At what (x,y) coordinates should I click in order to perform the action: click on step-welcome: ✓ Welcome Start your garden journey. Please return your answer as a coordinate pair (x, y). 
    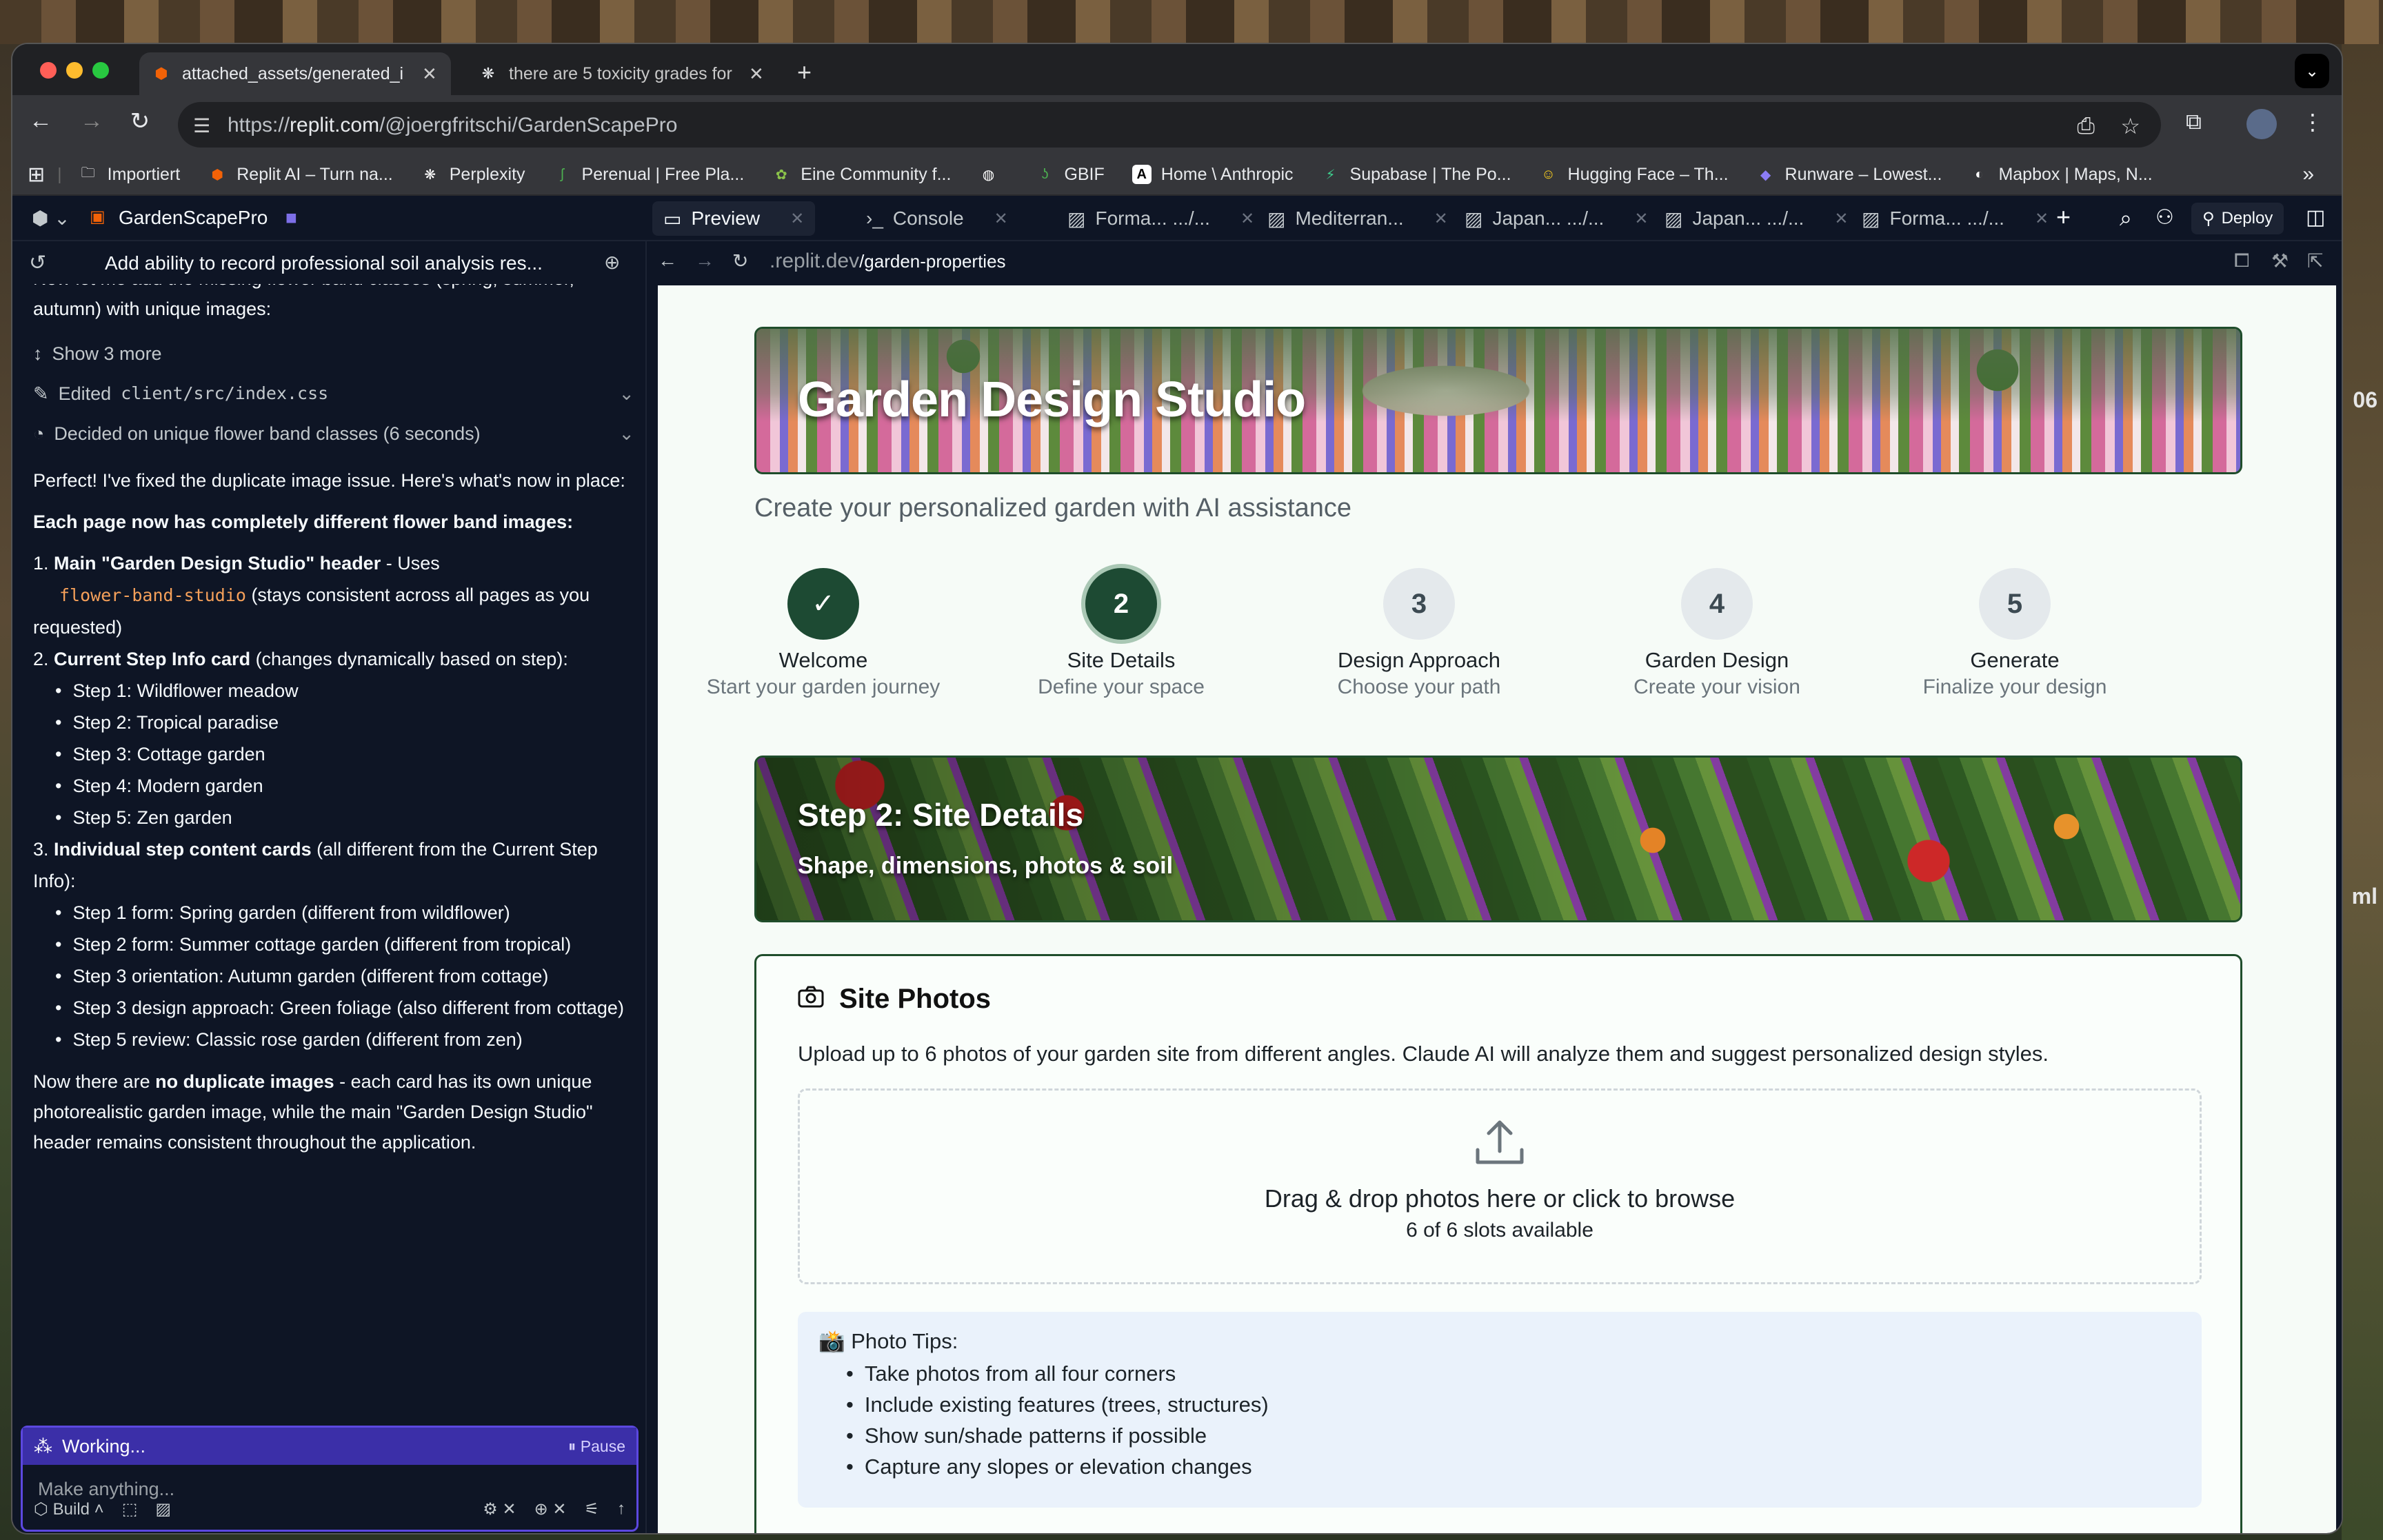
    Looking at the image, I should click on (823, 634).